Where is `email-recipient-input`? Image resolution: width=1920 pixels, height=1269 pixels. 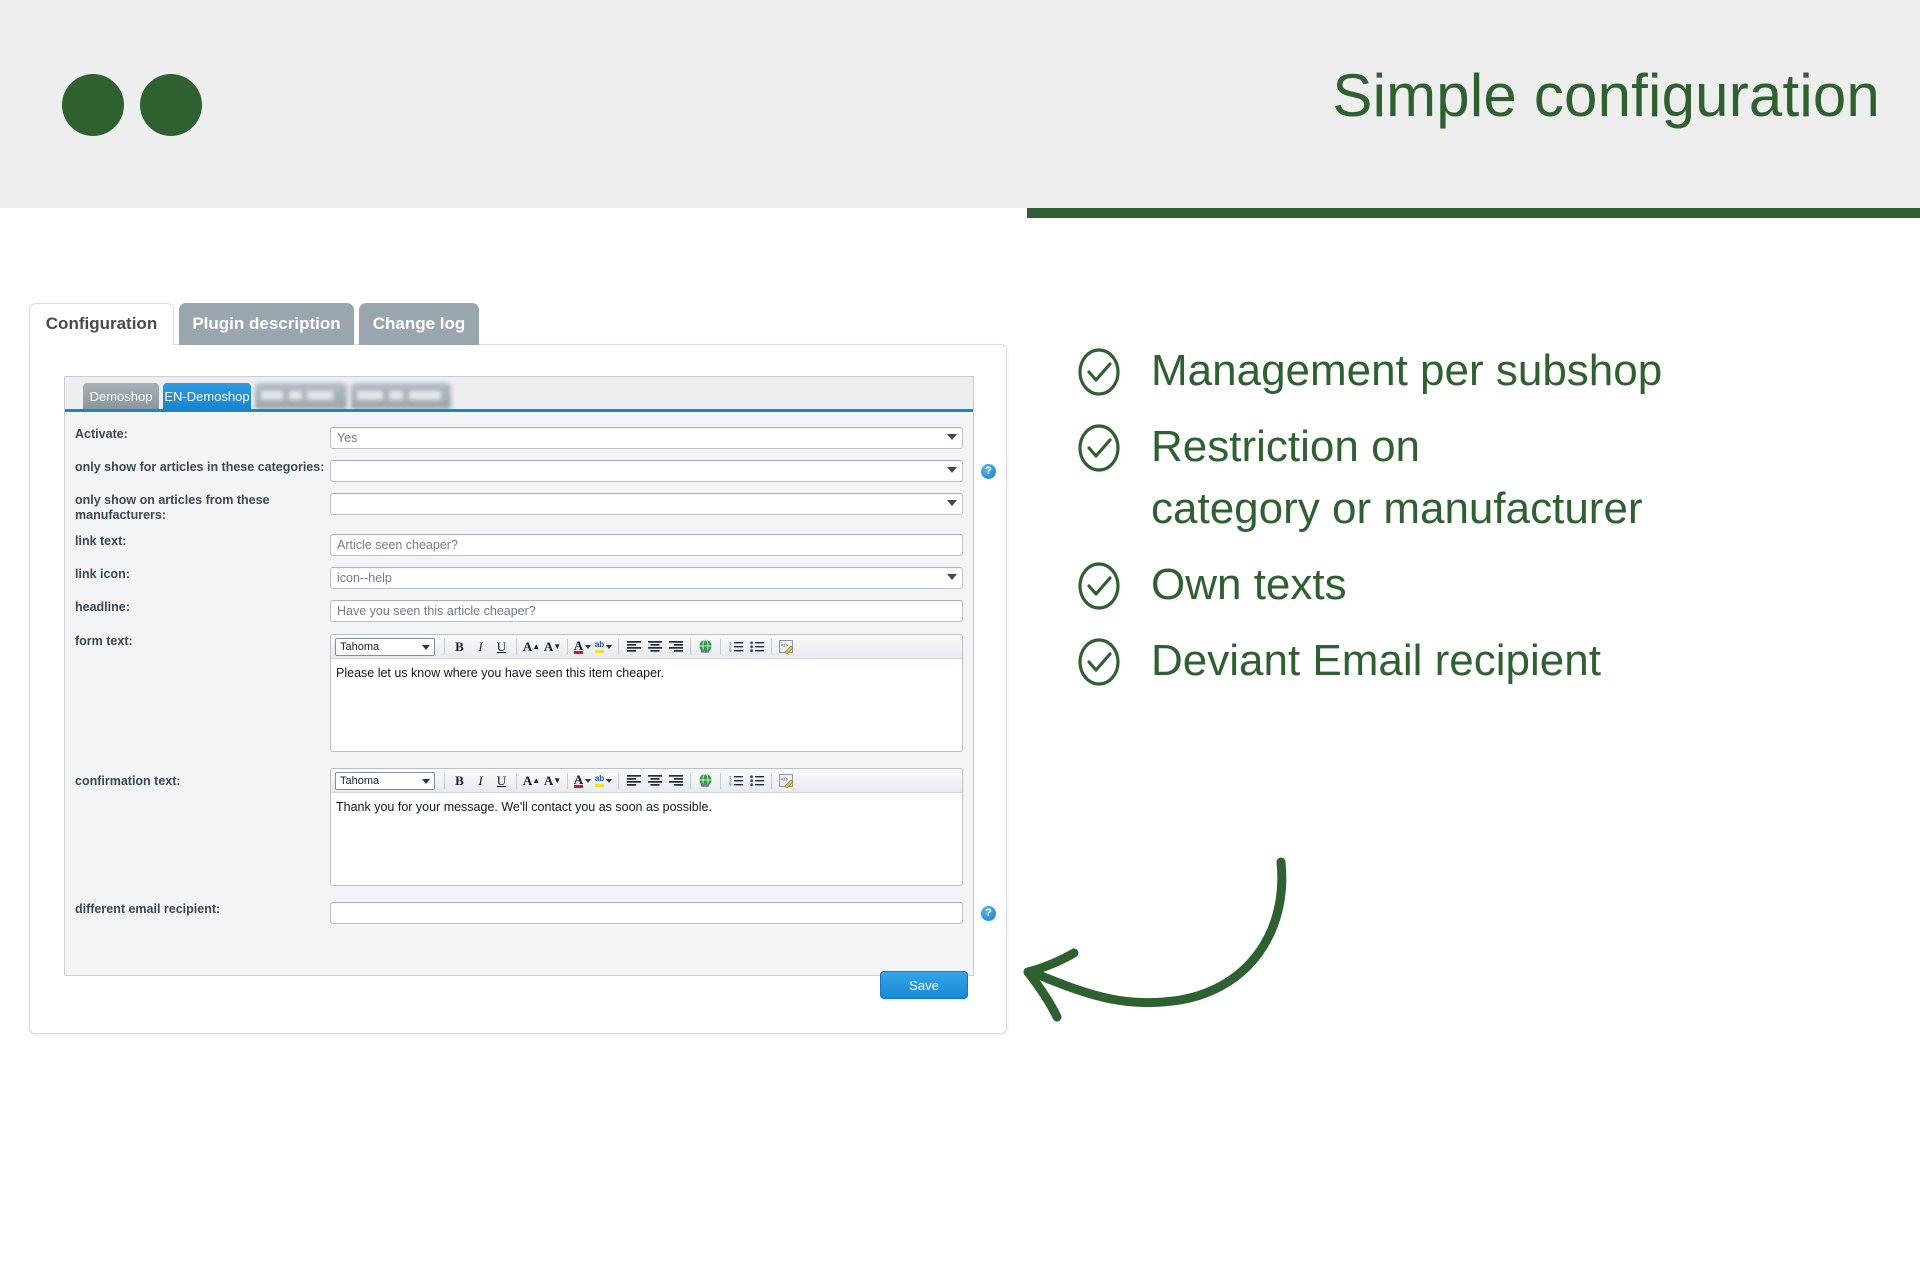
email-recipient-input is located at coordinates (646, 913).